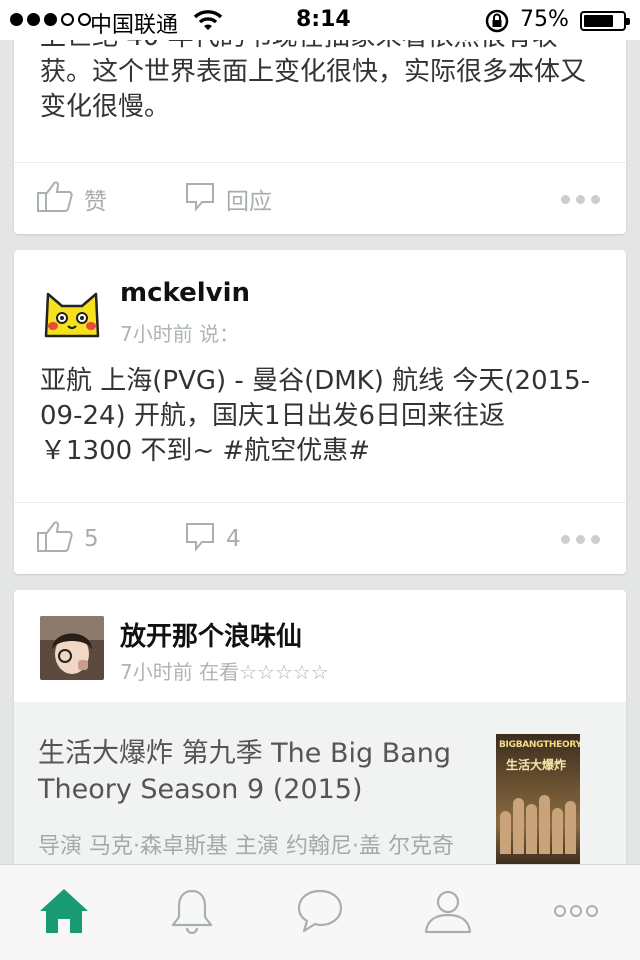 This screenshot has height=960, width=640. Describe the element at coordinates (91, 539) in the screenshot. I see `like-count: 5` at that location.